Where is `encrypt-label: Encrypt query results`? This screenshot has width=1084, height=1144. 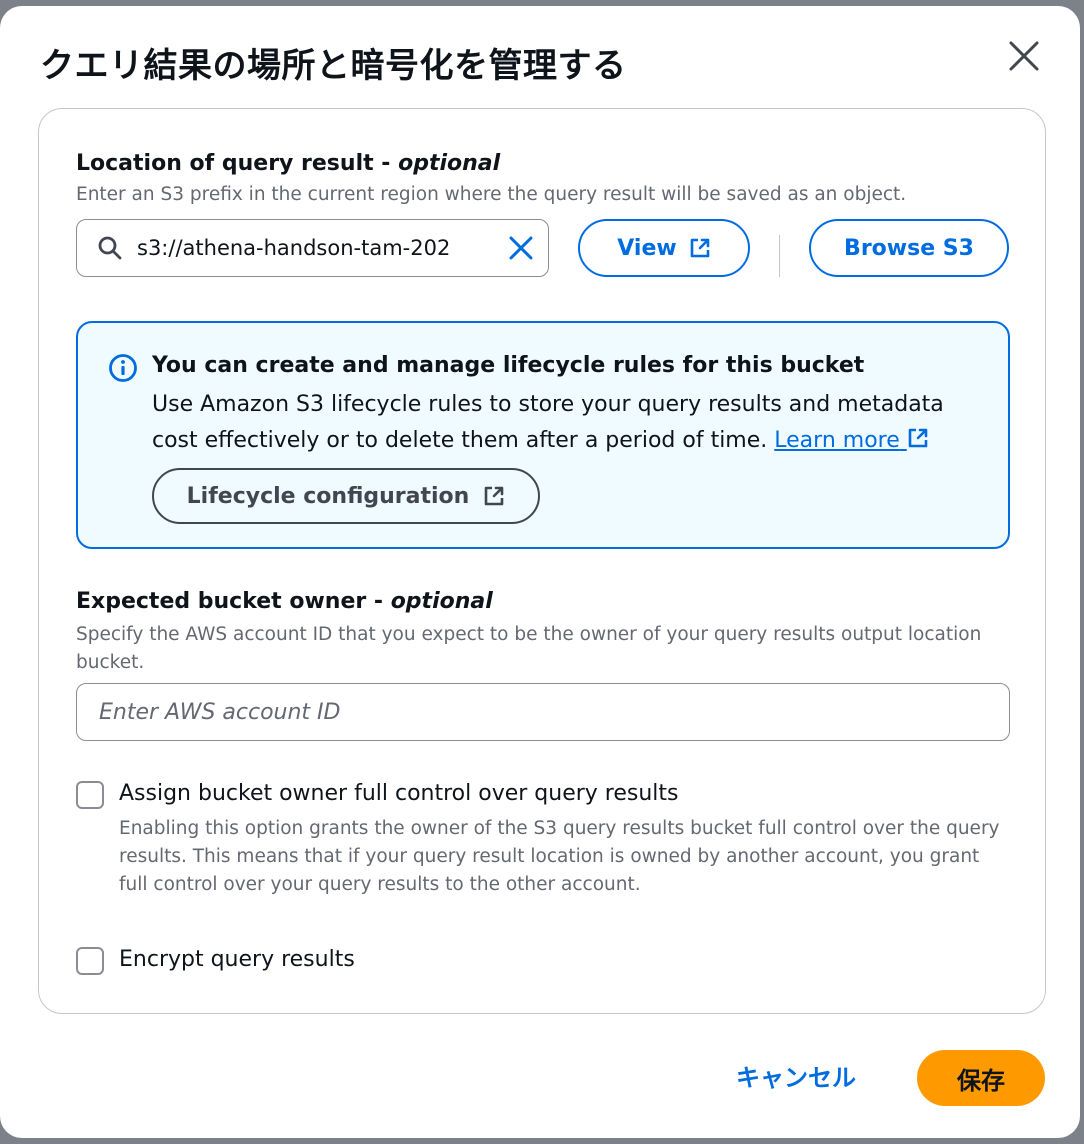
encrypt-label: Encrypt query results is located at coordinates (237, 959).